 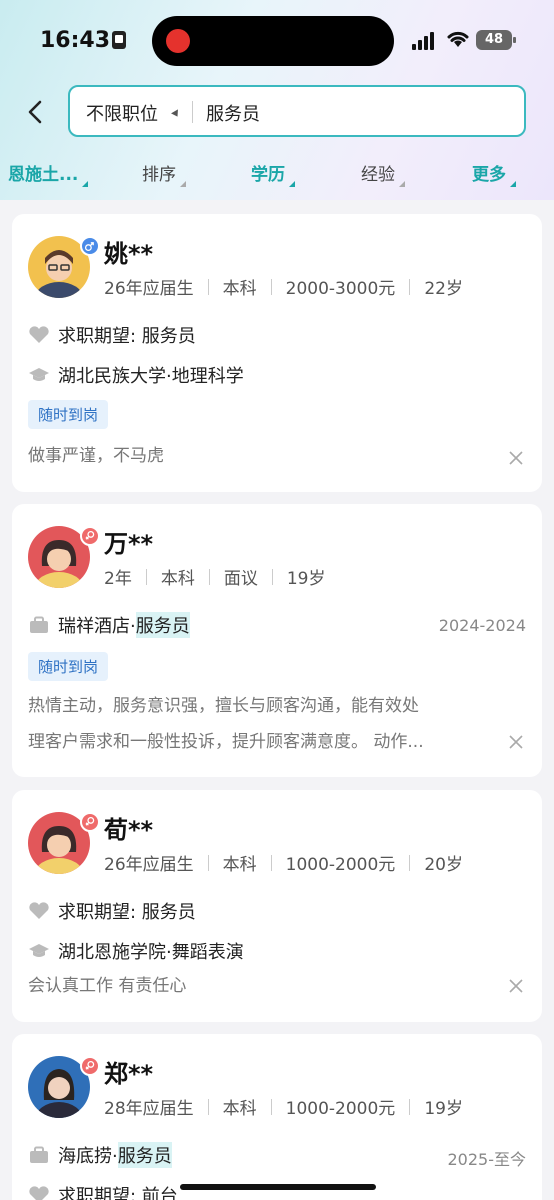 I want to click on expectation-text: 求职期望: 前台, so click(x=118, y=1193).